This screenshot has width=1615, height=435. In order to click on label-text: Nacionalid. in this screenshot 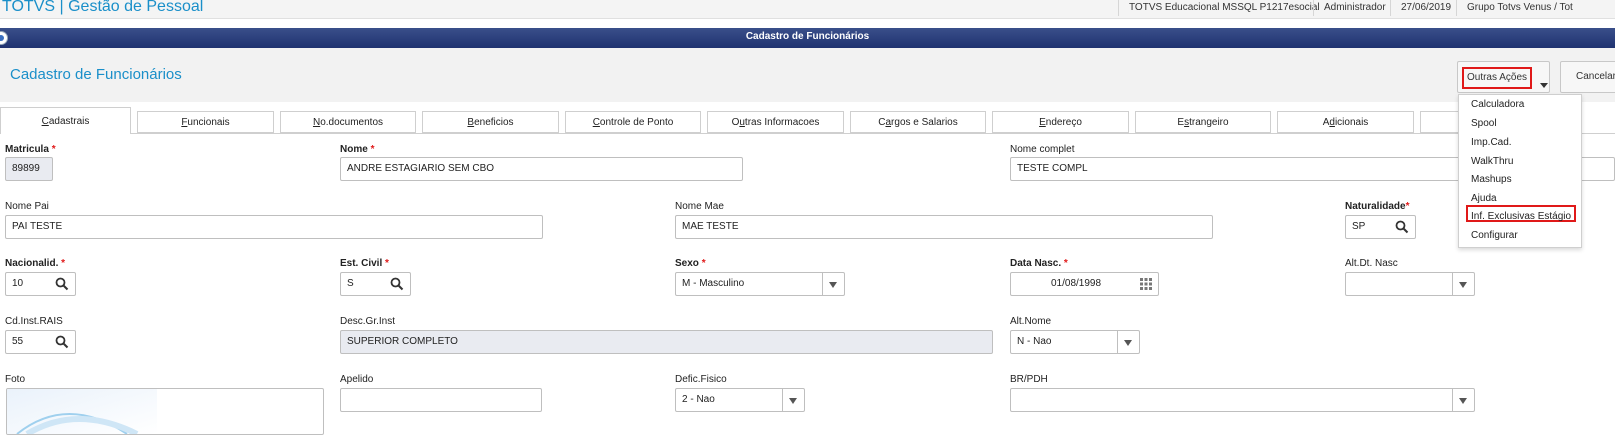, I will do `click(32, 263)`.